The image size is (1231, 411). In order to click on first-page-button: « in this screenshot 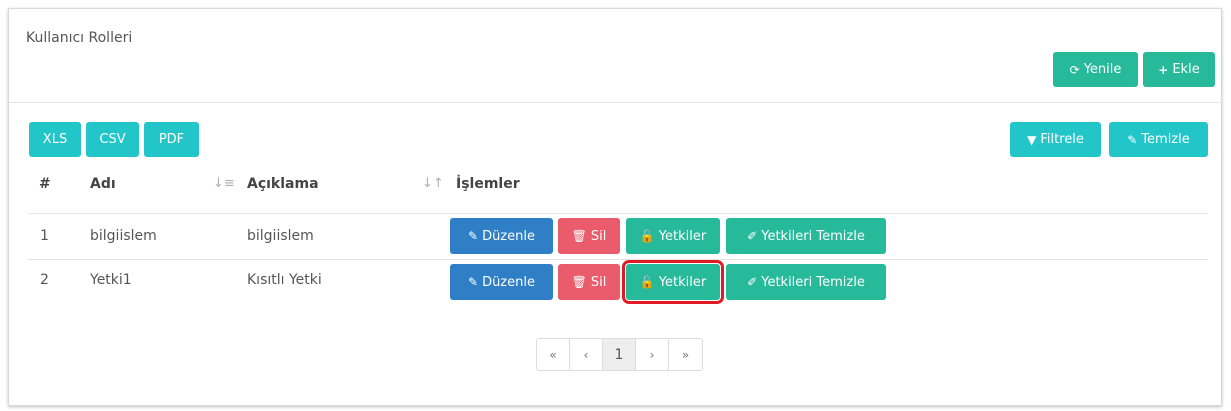, I will do `click(553, 354)`.